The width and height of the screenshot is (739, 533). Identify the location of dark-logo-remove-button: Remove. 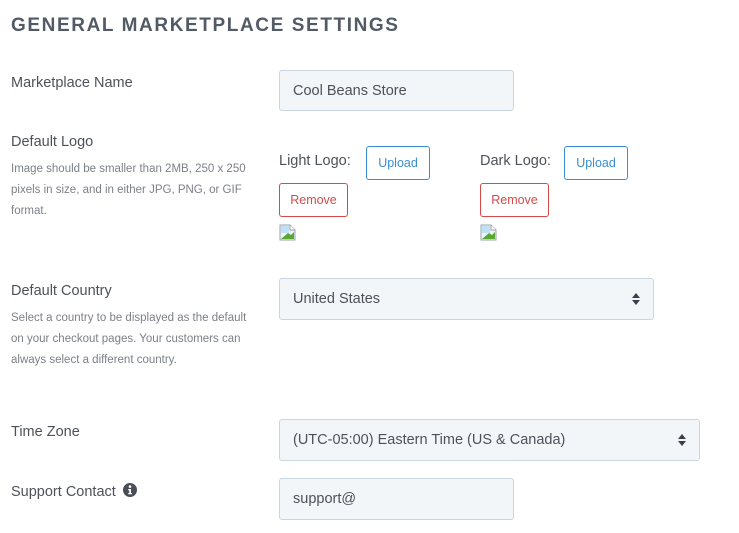
(514, 200).